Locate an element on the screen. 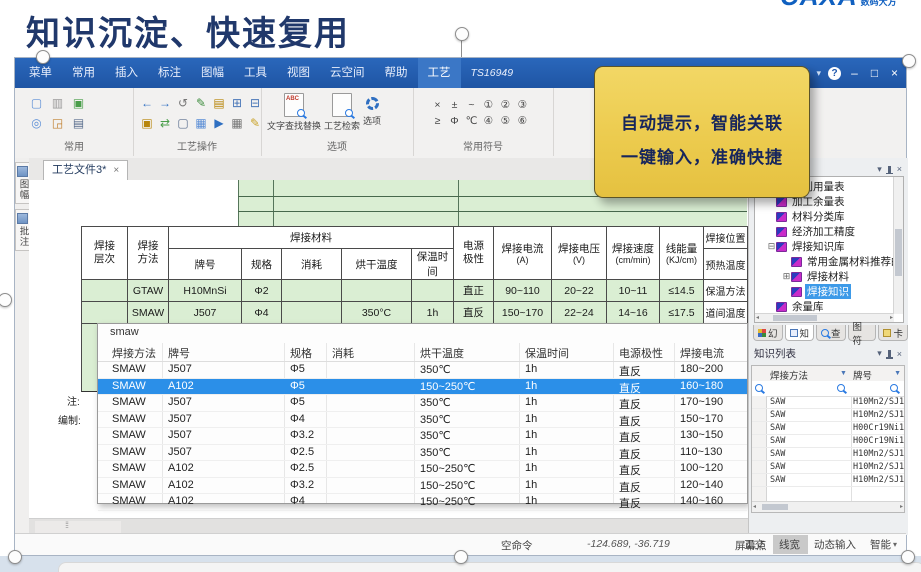 The height and width of the screenshot is (572, 921). dropdown-row: SMAW A102 Φ2.5 150~250℃ 1h 直反 100~120 is located at coordinates (422, 469).